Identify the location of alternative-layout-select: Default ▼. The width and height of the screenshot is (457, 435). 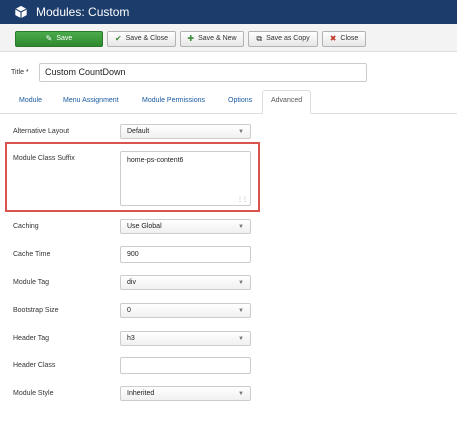
(185, 131).